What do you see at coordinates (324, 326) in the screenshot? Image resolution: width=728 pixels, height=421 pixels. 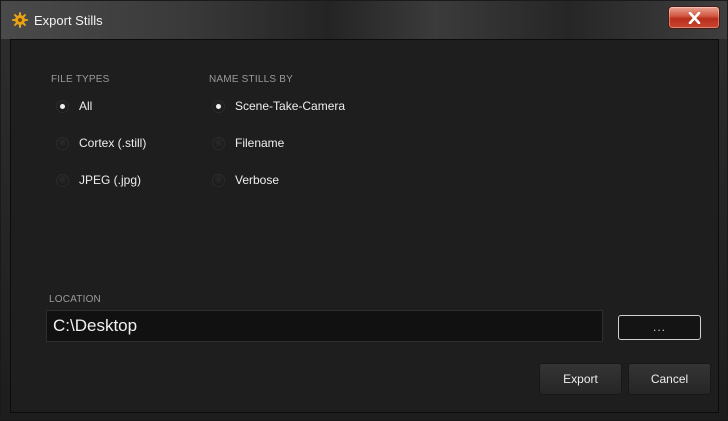 I see `location-input` at bounding box center [324, 326].